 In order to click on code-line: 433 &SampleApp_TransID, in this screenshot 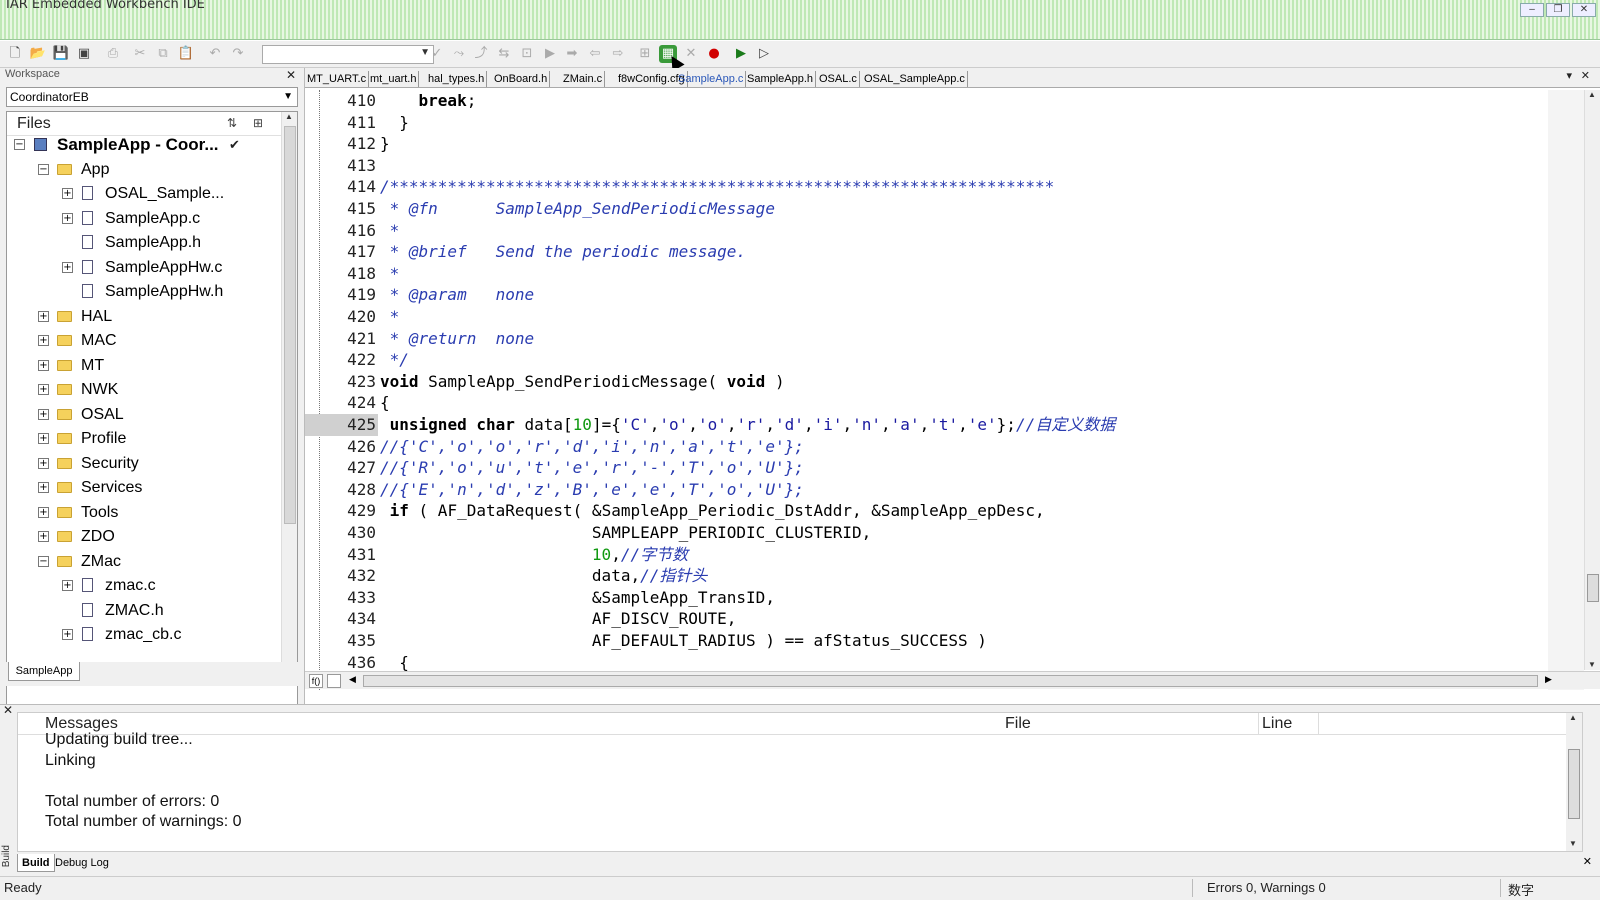, I will do `click(925, 598)`.